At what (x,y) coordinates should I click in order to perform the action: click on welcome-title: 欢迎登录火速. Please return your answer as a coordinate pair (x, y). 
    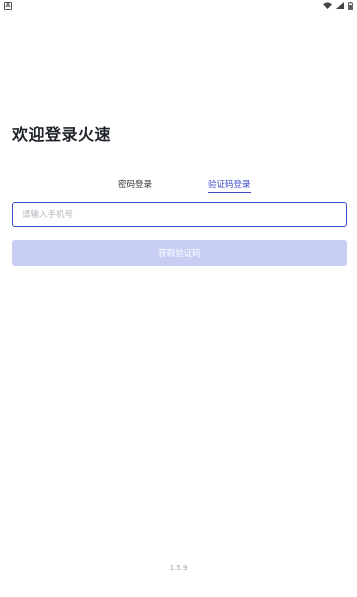
    Looking at the image, I should click on (62, 134).